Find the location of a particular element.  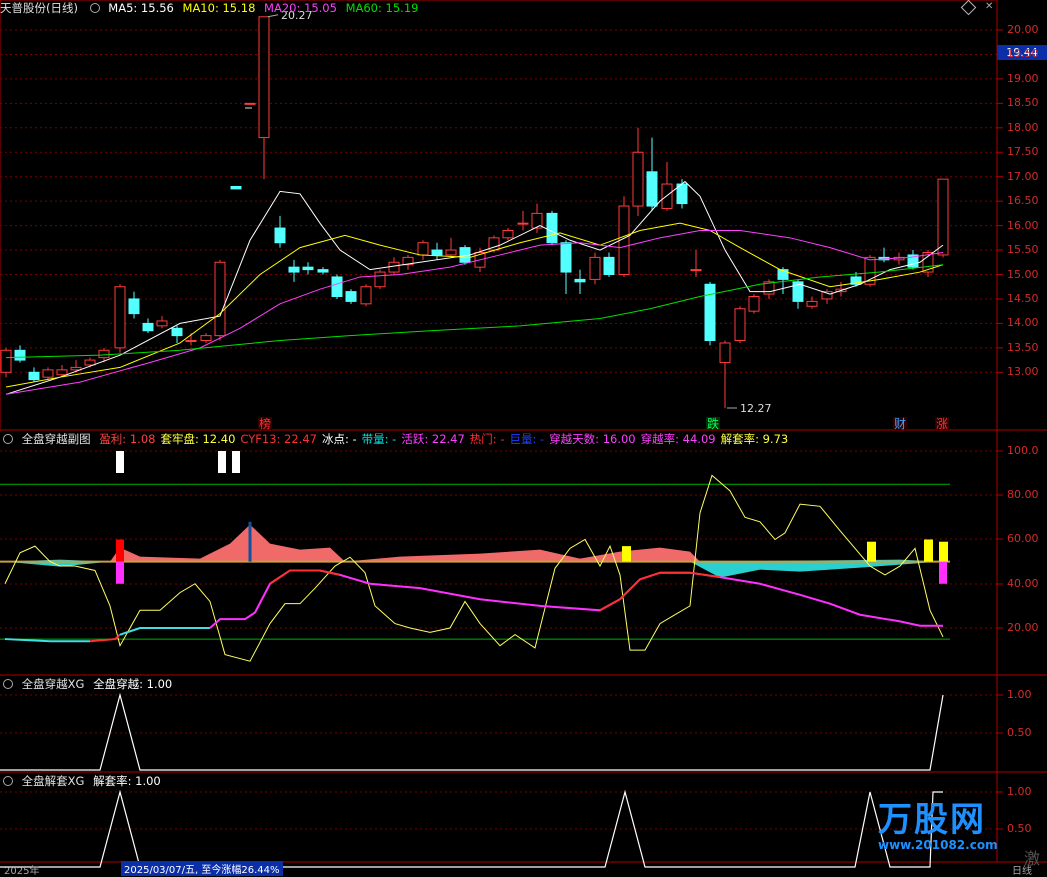

magenta-indicator-line is located at coordinates (290, 599).